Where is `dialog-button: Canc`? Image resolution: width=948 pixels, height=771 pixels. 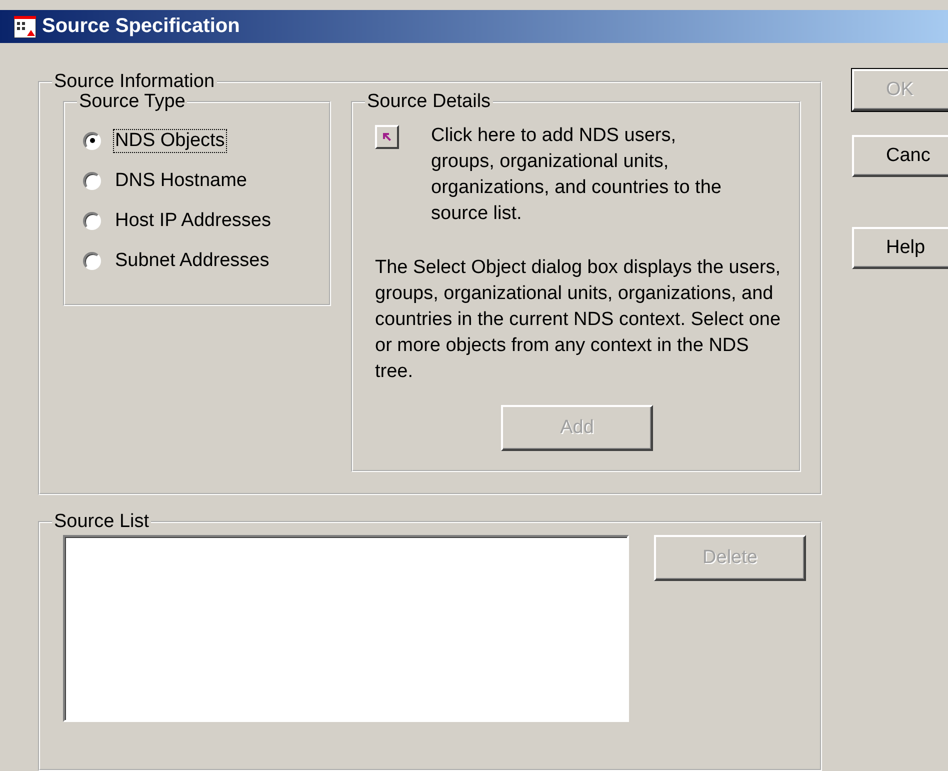 dialog-button: Canc is located at coordinates (900, 156).